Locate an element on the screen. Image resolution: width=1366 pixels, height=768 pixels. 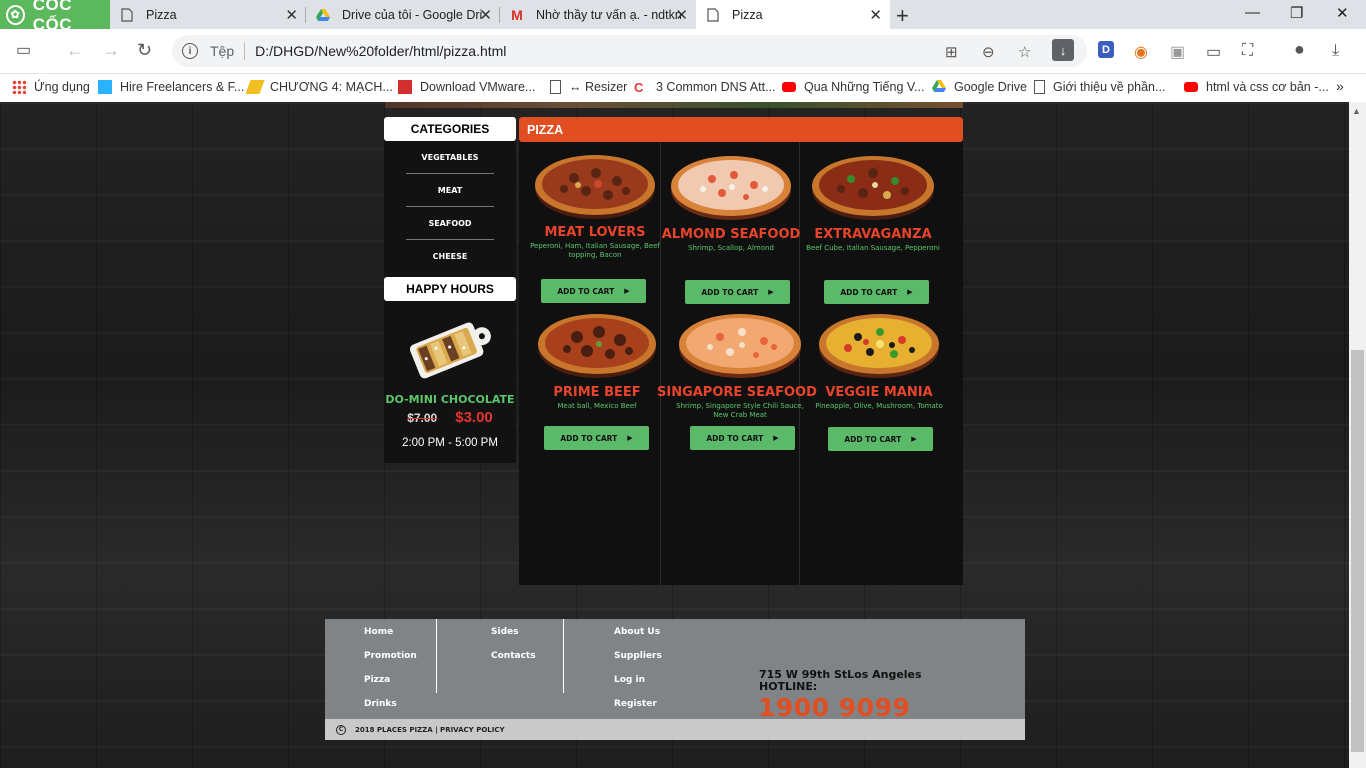
pizza-image-extravaganza is located at coordinates (873, 186).